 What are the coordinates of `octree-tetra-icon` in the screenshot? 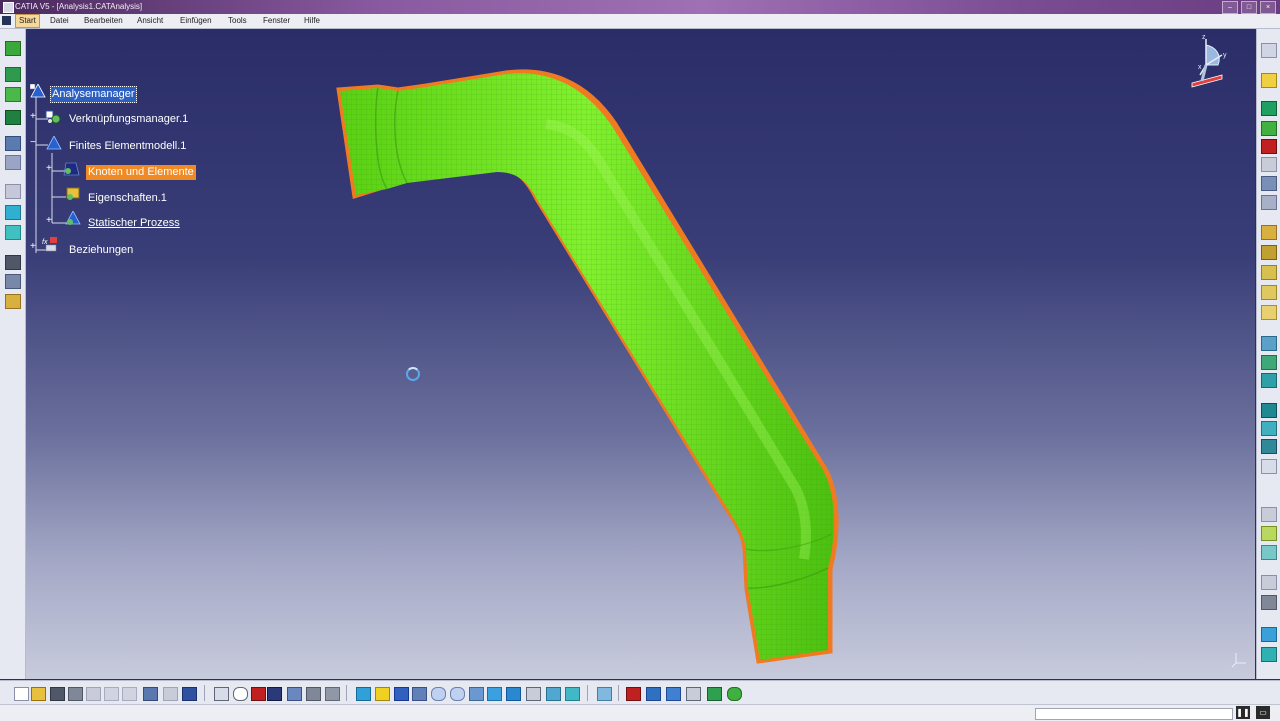 It's located at (13, 74).